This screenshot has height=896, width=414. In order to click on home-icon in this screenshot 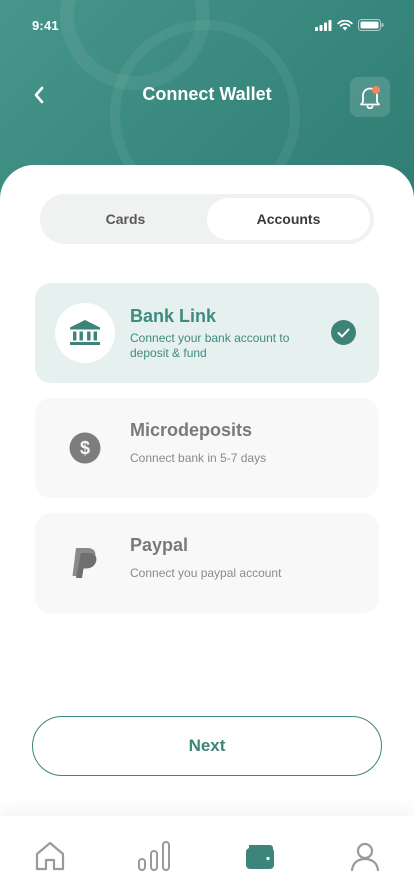, I will do `click(50, 856)`.